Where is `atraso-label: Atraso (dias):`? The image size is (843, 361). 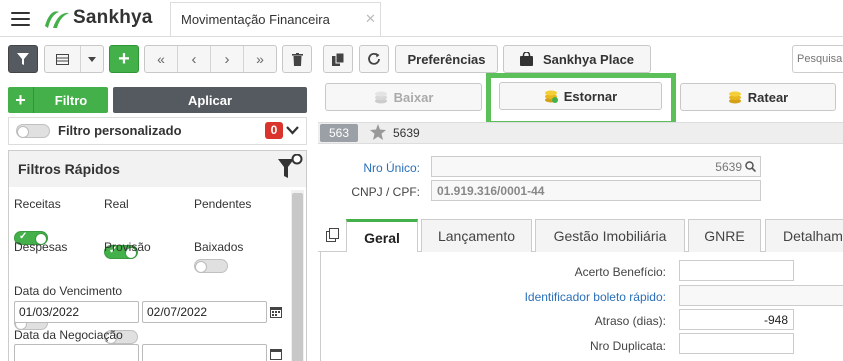 atraso-label: Atraso (dias): is located at coordinates (630, 321).